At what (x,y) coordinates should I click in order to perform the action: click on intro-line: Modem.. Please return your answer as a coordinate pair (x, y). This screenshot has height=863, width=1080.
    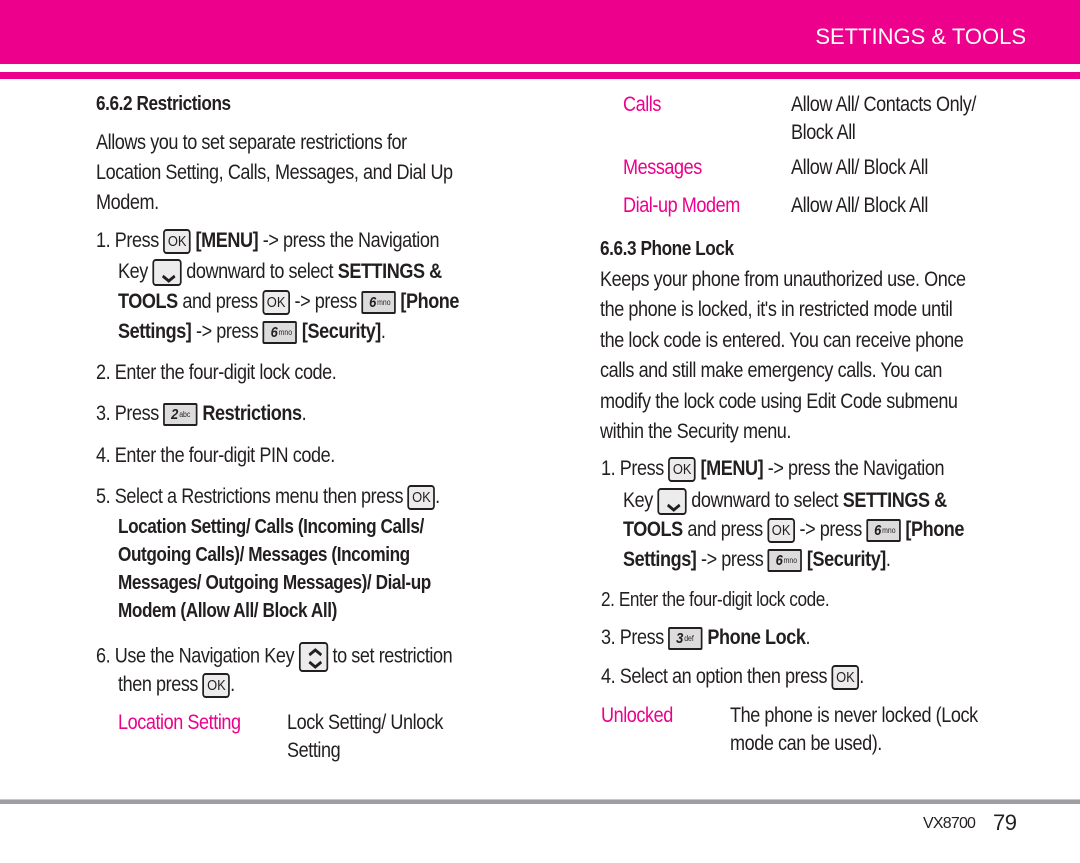
    Looking at the image, I should click on (127, 202).